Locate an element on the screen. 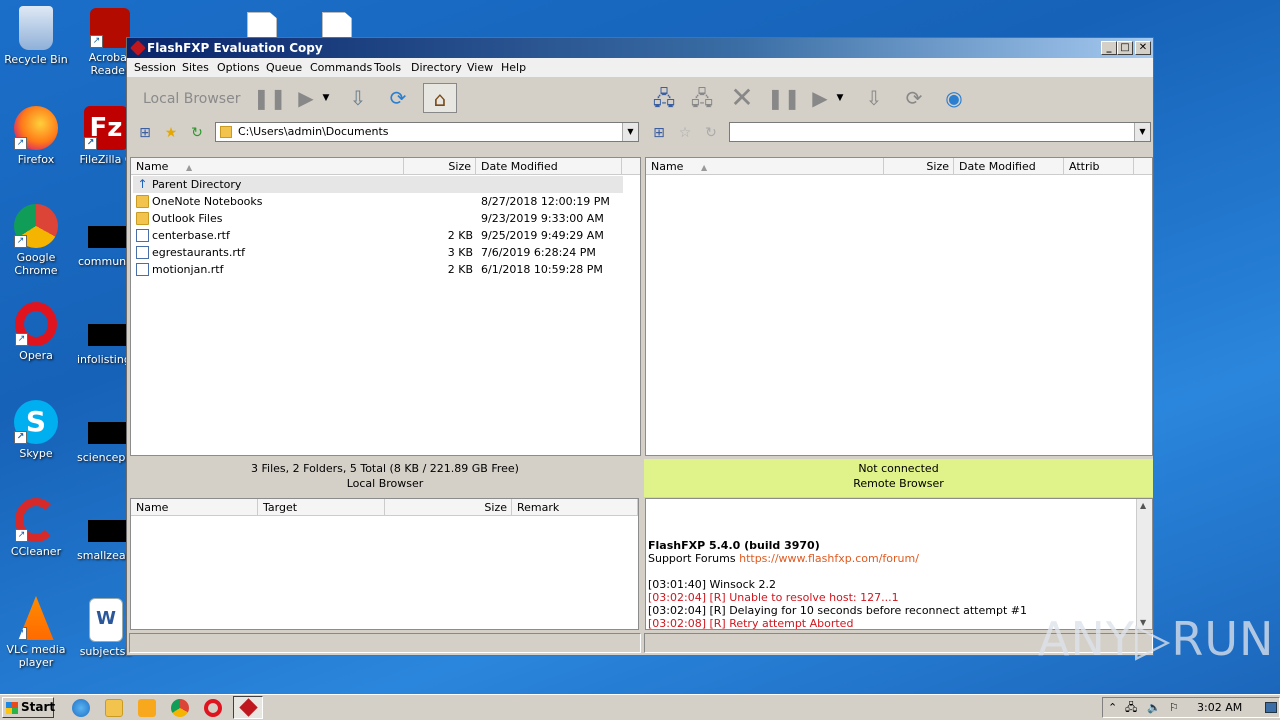  file-row: motionjan.rtf 2 KB 6/1/2018 10:59:28 PM is located at coordinates (378, 269).